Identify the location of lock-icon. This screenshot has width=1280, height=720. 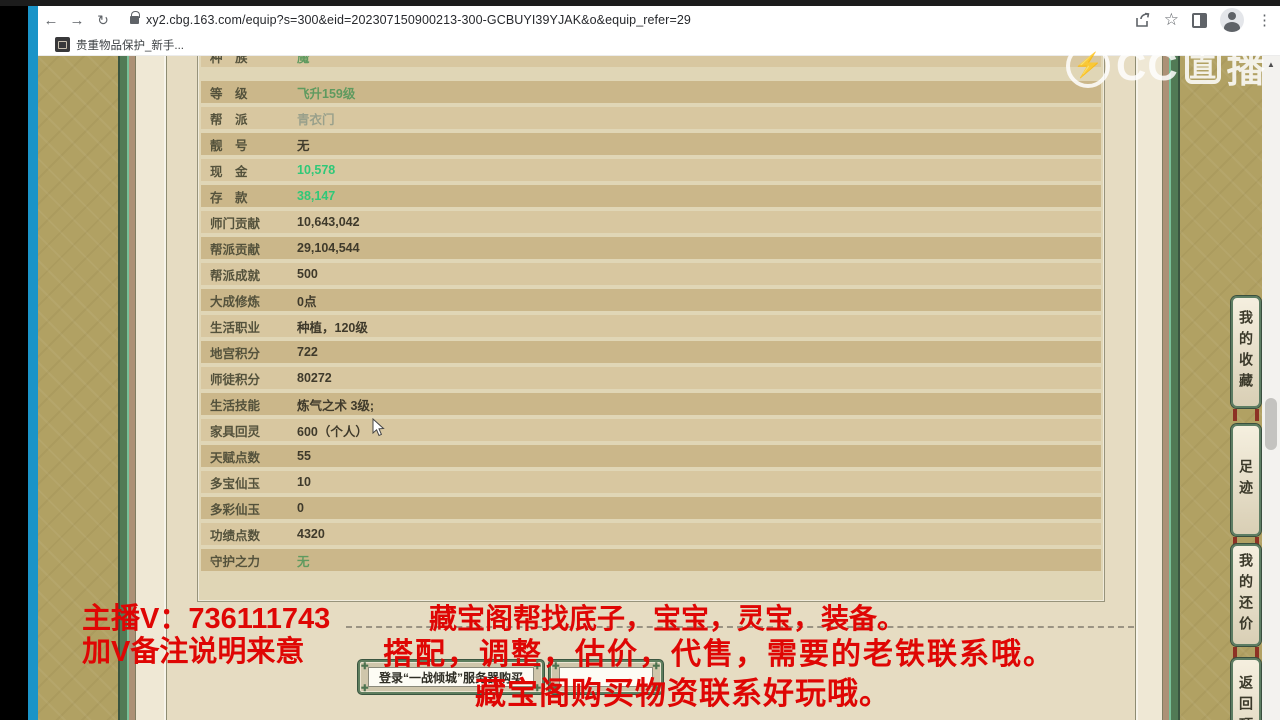
(135, 17).